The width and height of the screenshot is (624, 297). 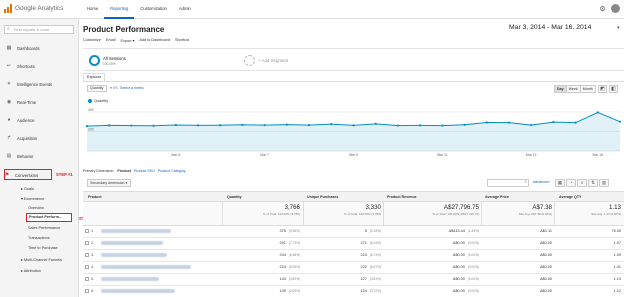 I want to click on nav-home: Home, so click(x=92, y=9).